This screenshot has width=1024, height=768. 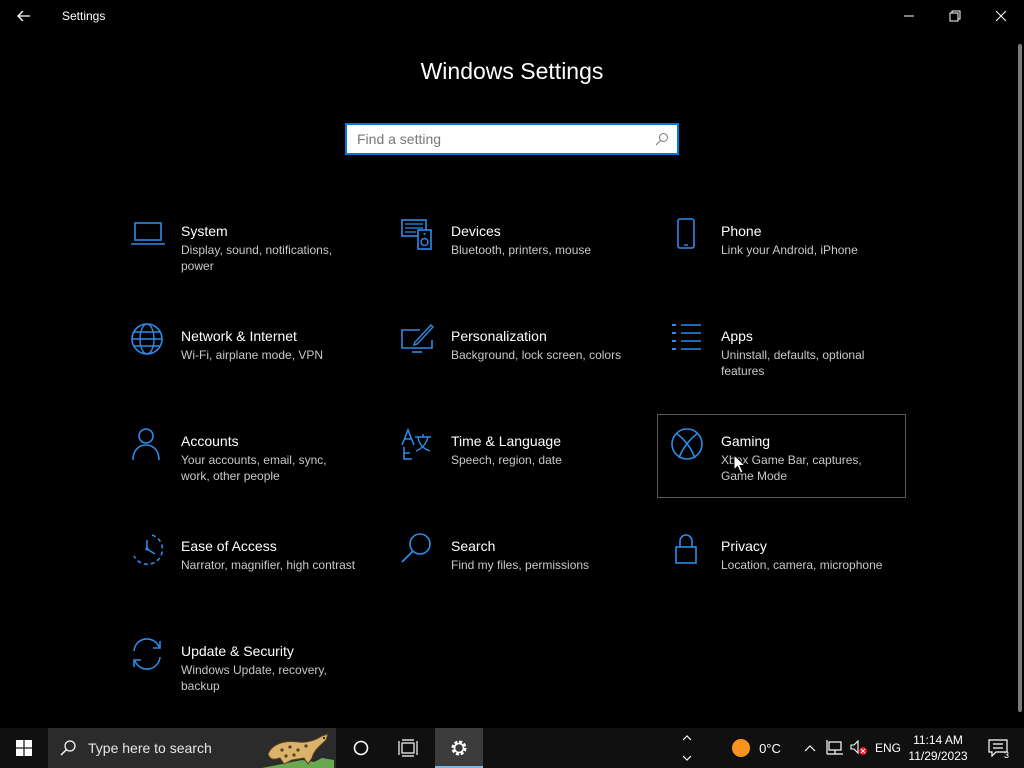 I want to click on apps-list-icon, so click(x=686, y=337).